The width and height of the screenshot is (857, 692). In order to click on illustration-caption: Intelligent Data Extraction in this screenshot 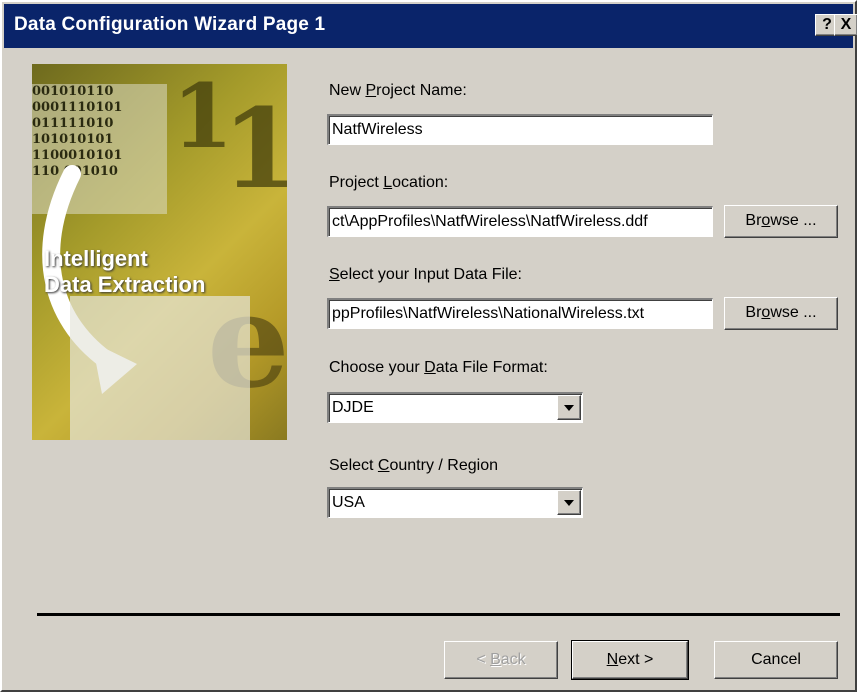, I will do `click(124, 272)`.